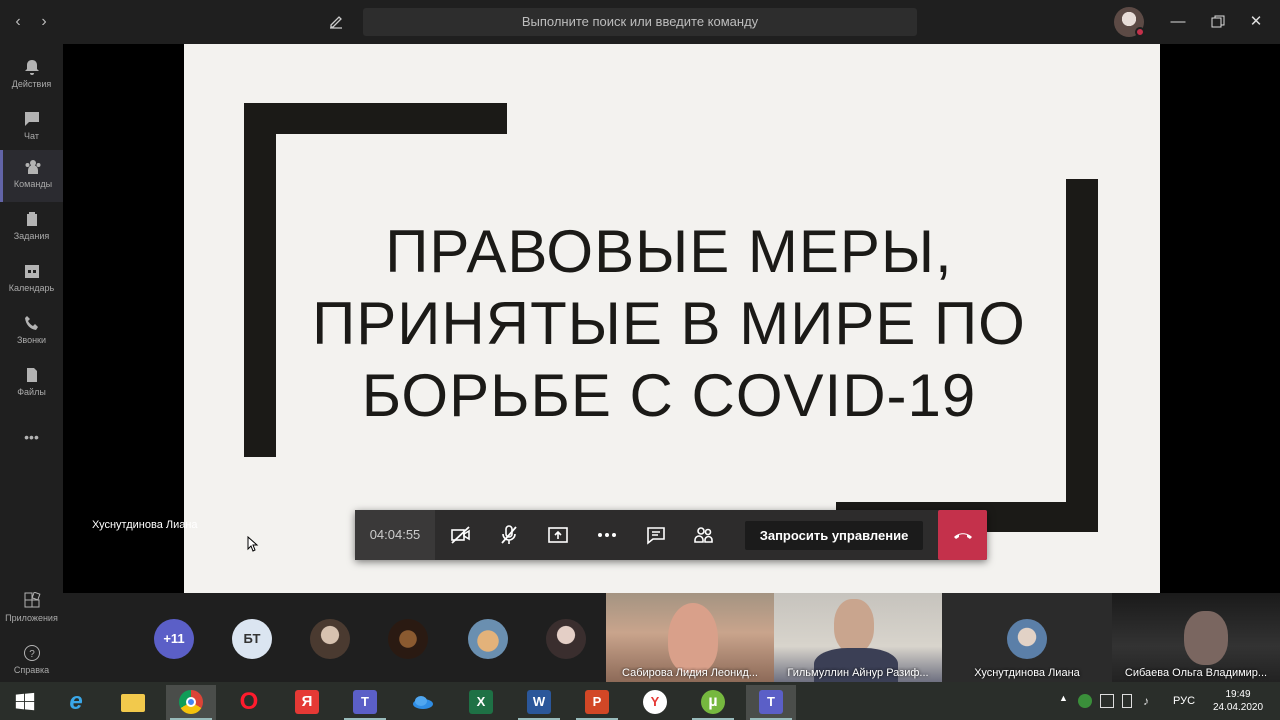 The width and height of the screenshot is (1280, 720). Describe the element at coordinates (307, 702) in the screenshot. I see `yandex-icon: Я` at that location.